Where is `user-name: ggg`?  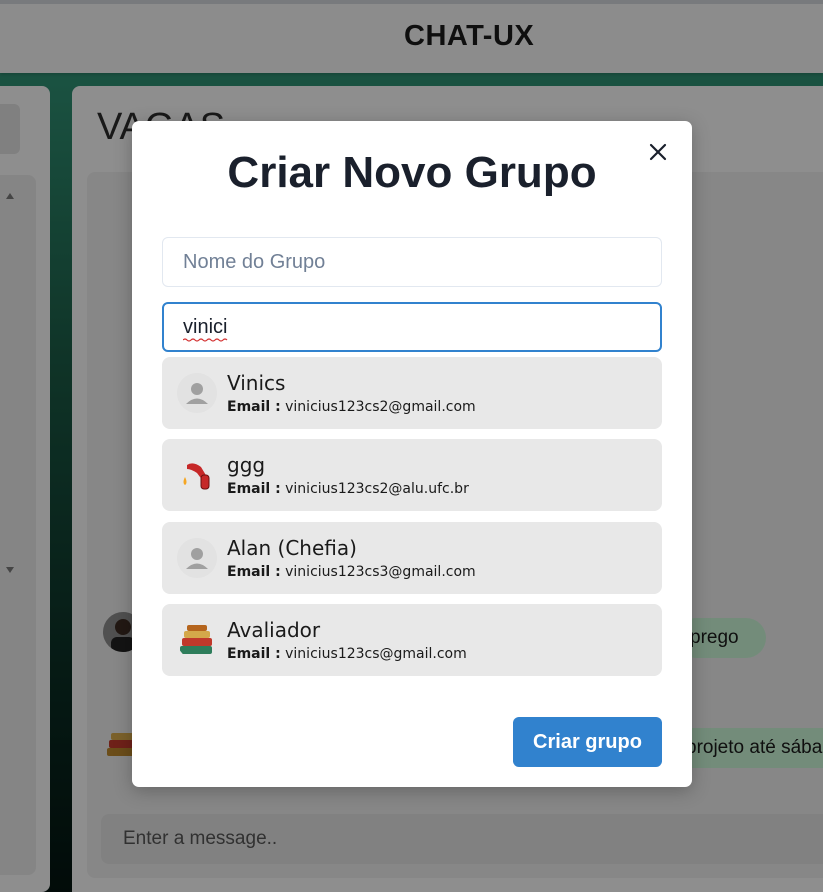 user-name: ggg is located at coordinates (246, 465).